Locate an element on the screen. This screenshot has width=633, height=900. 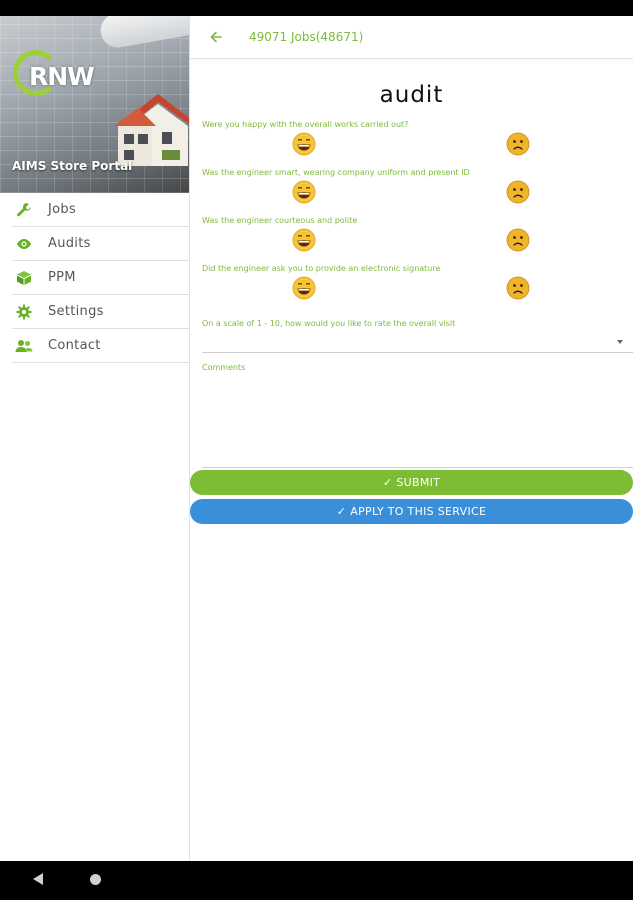
brand-logo: RNW is located at coordinates (62, 76).